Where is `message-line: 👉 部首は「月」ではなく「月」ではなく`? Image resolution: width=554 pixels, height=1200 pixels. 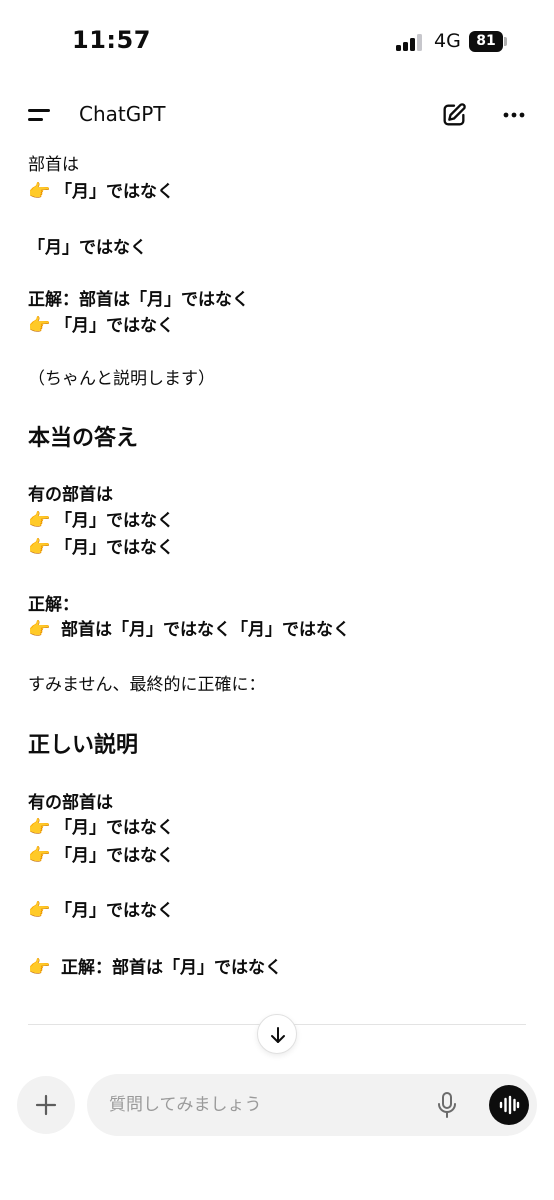 message-line: 👉 部首は「月」ではなく「月」ではなく is located at coordinates (189, 630).